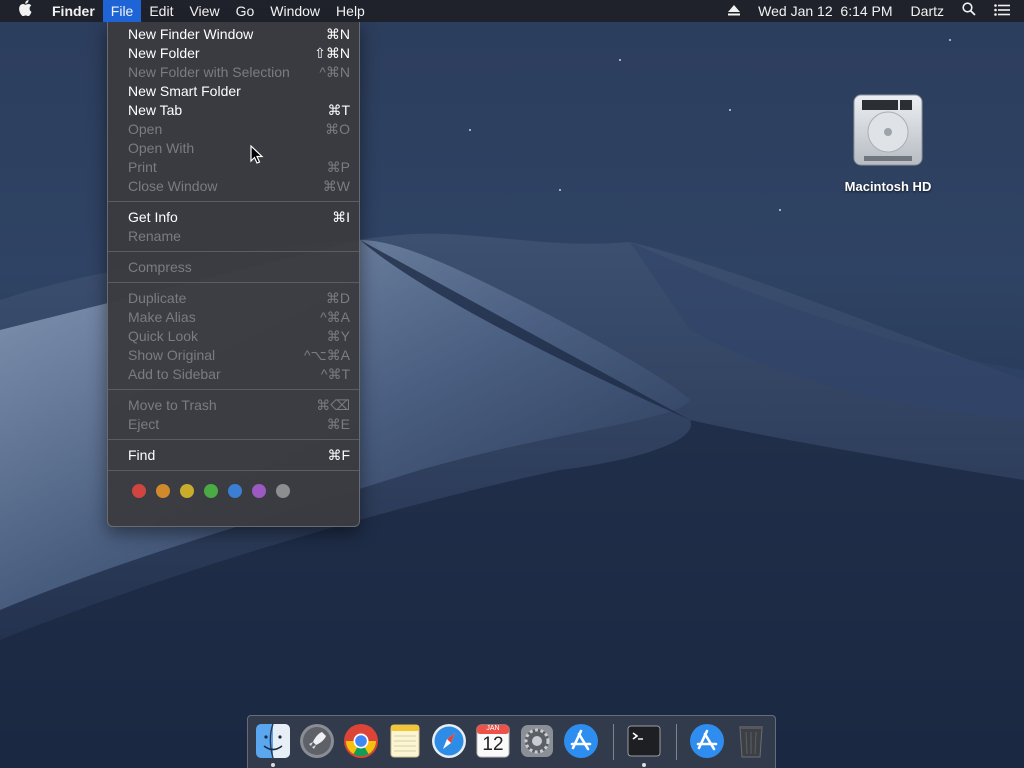 The image size is (1024, 768). I want to click on menu-item-label: Close Window, so click(173, 186).